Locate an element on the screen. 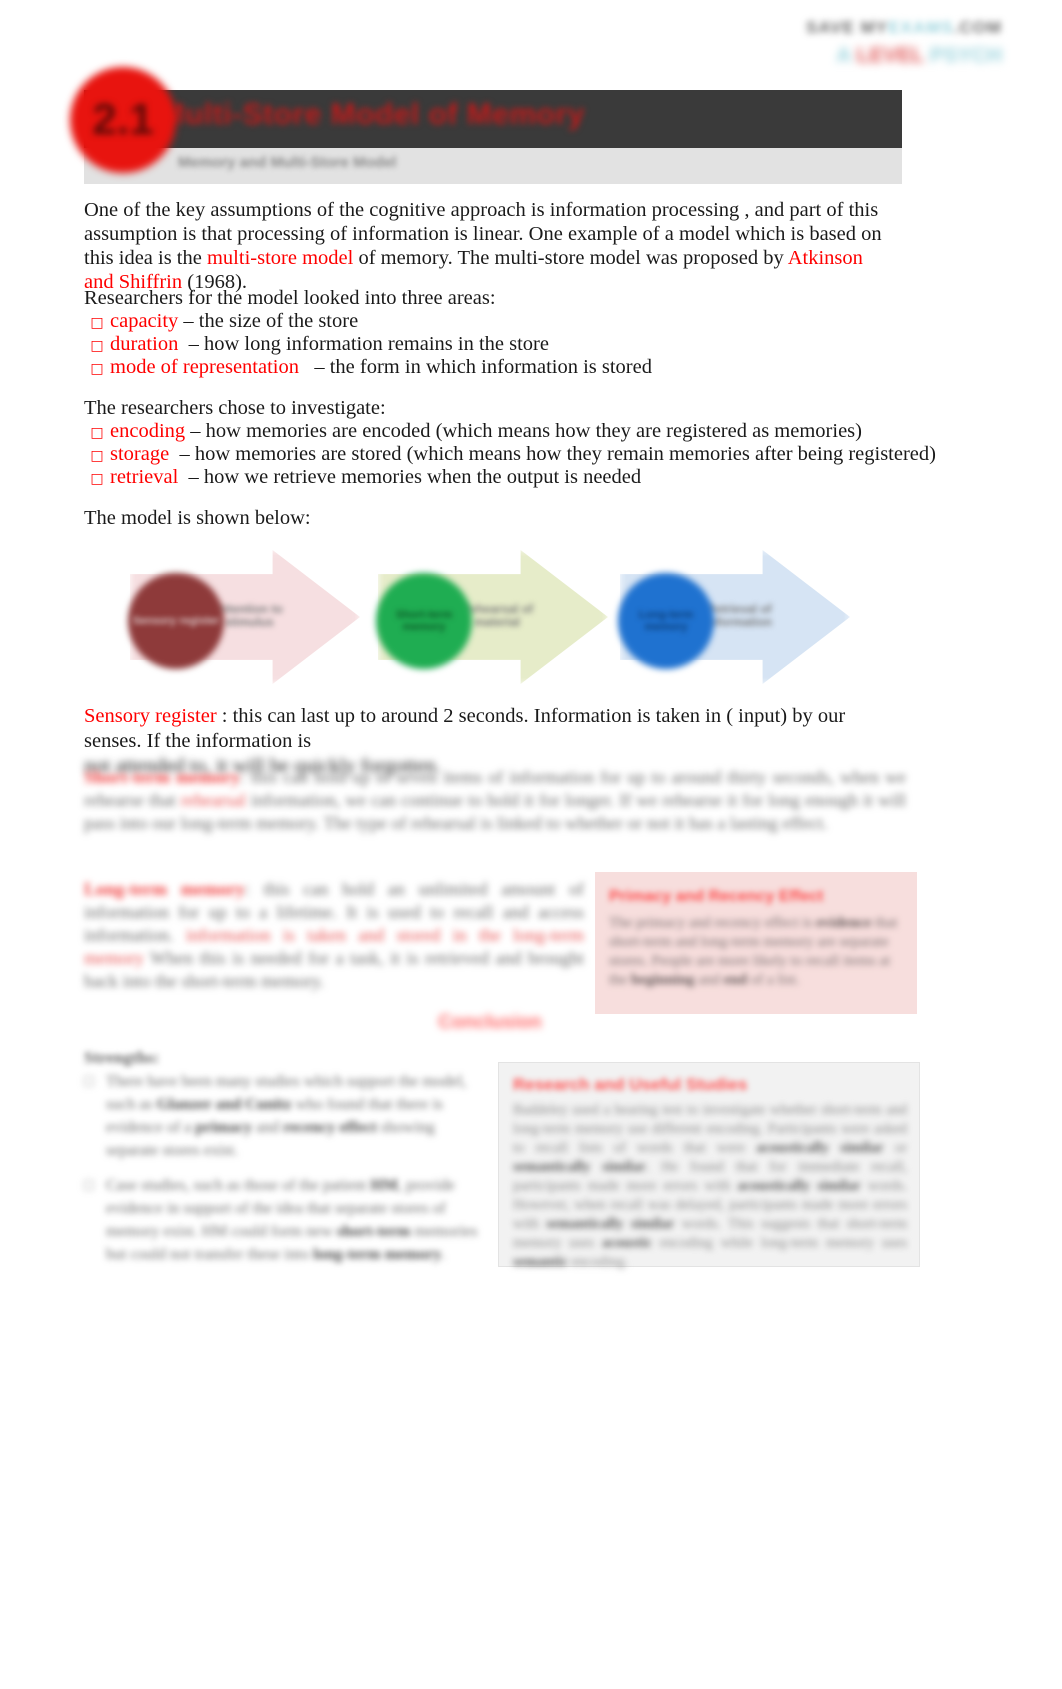 The width and height of the screenshot is (1062, 1689). stage-circle-label: Sensory register is located at coordinates (176, 621).